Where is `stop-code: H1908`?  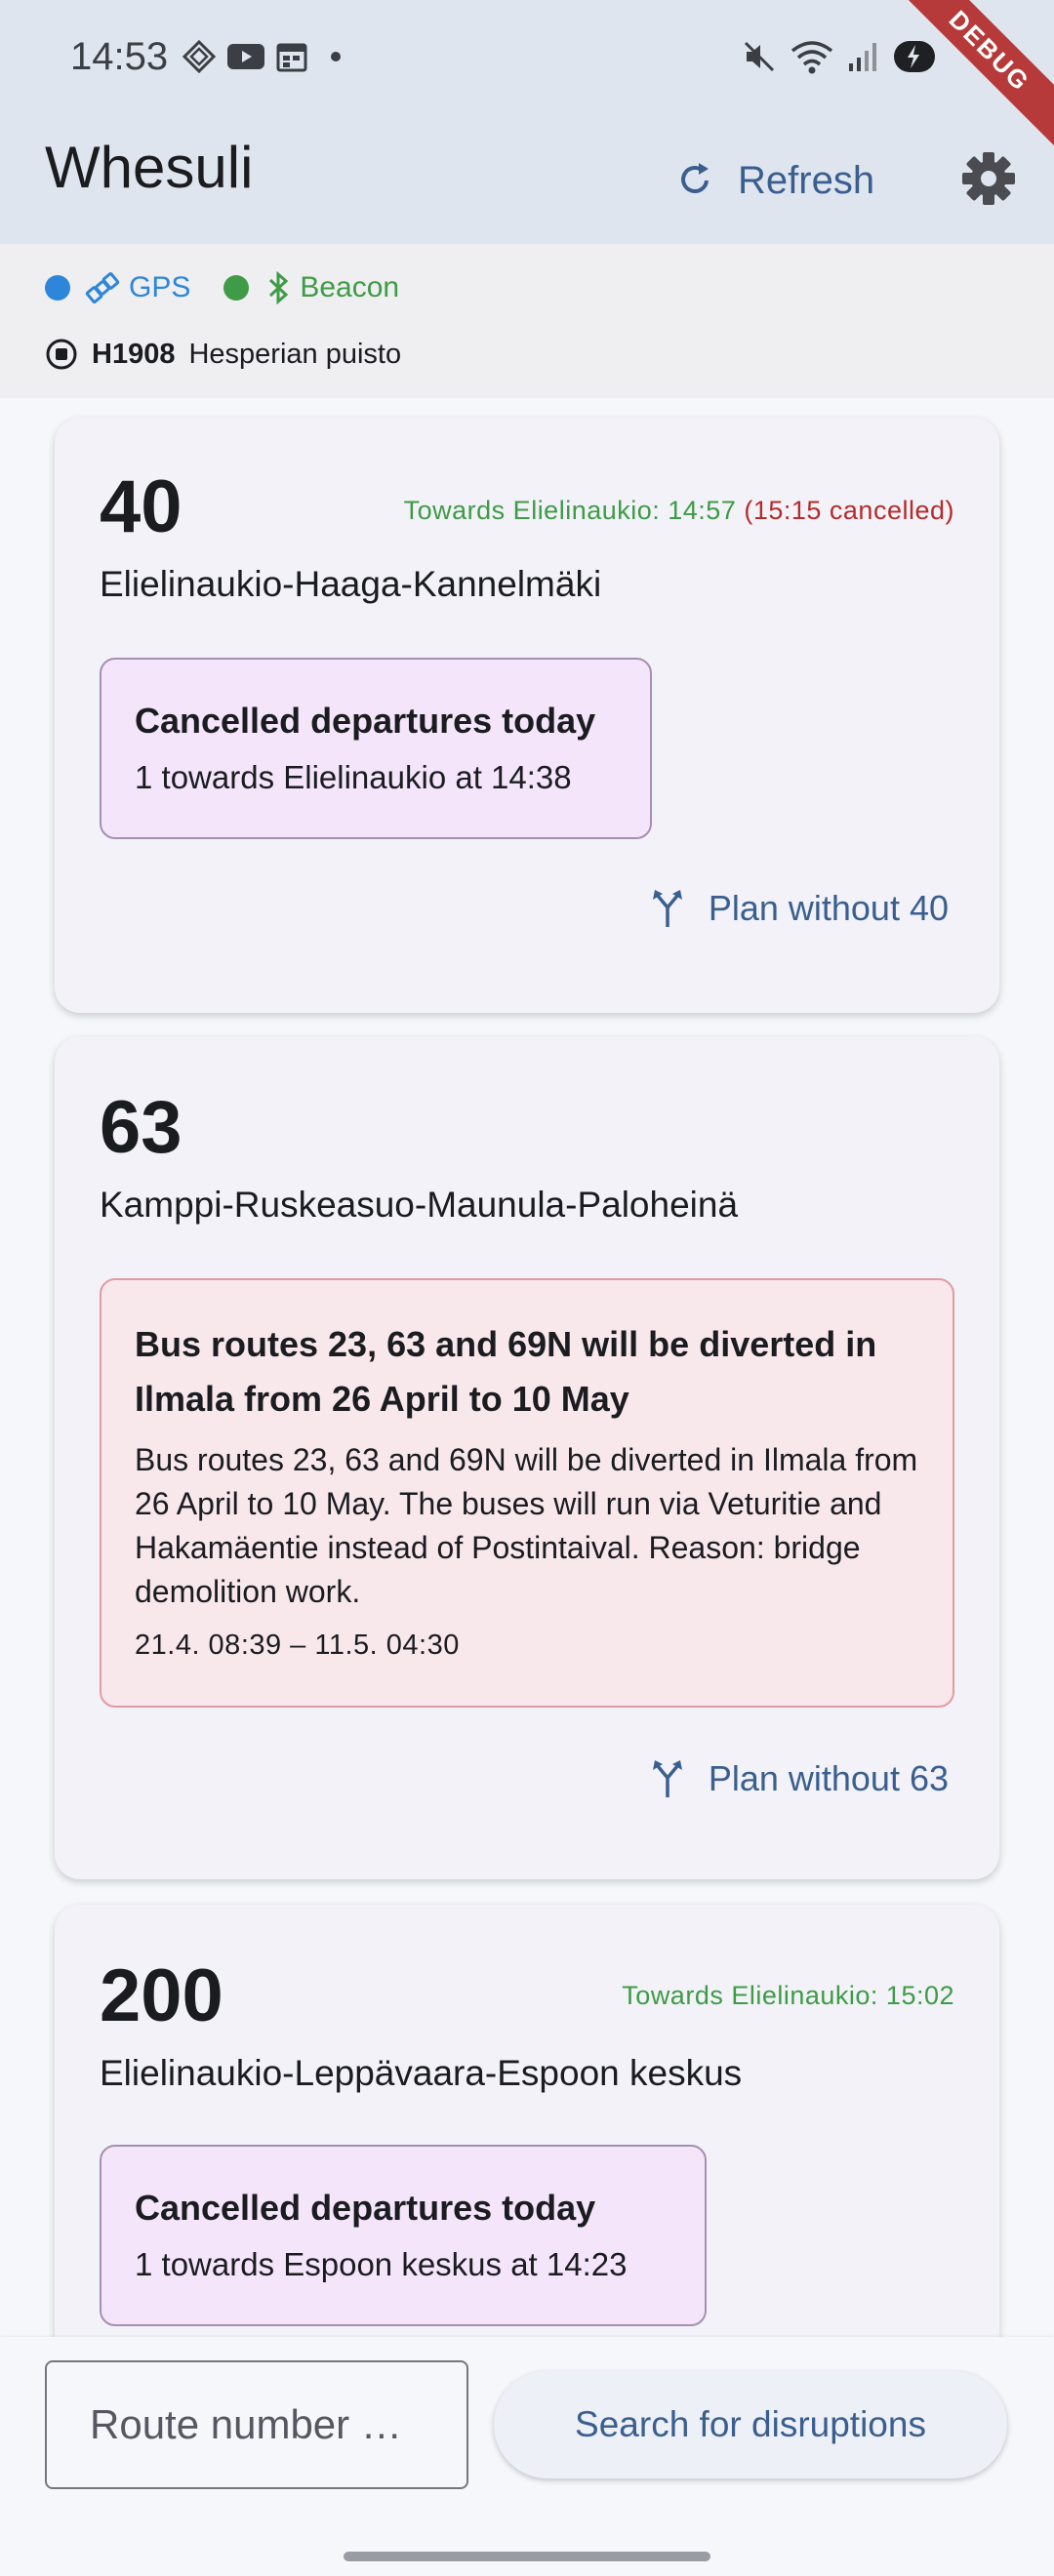
stop-code: H1908 is located at coordinates (134, 354).